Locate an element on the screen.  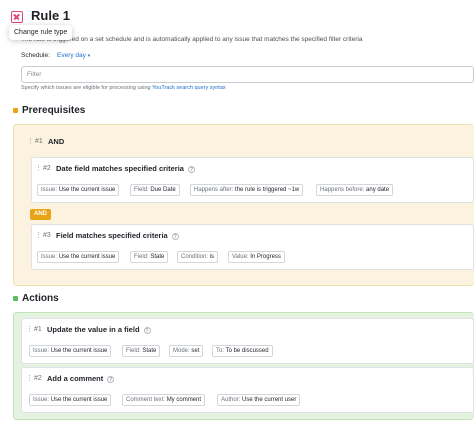
card-title-text: Date field matches specified criteria is located at coordinates (120, 168).